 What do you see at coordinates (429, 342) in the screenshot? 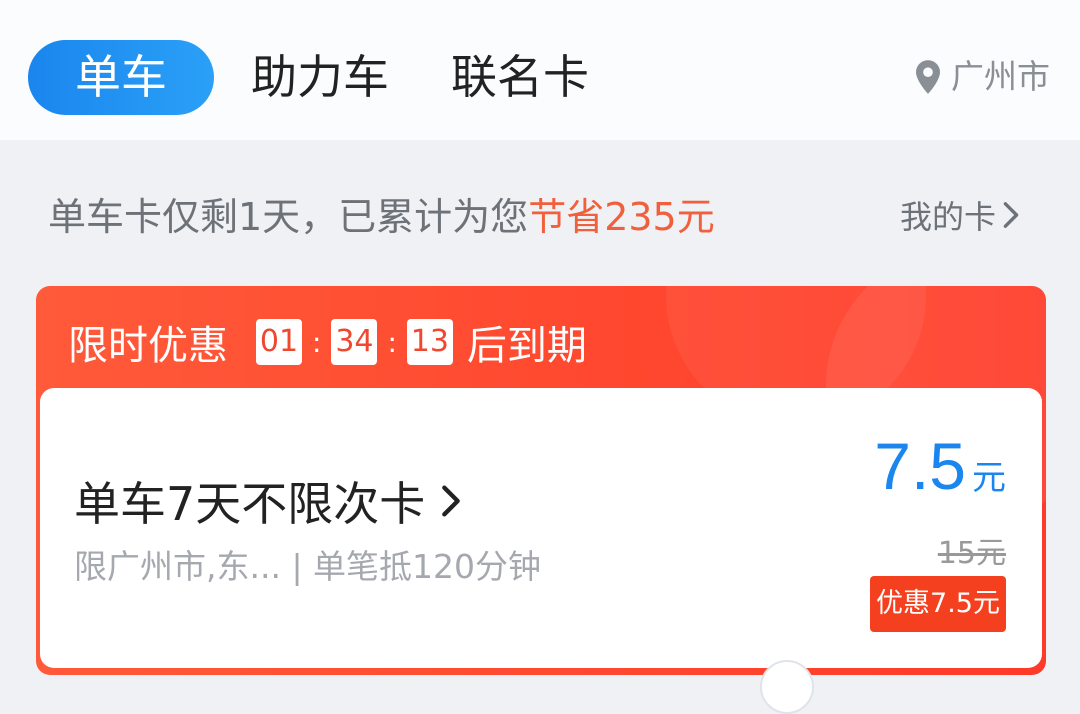
I see `countdown-seconds: 13` at bounding box center [429, 342].